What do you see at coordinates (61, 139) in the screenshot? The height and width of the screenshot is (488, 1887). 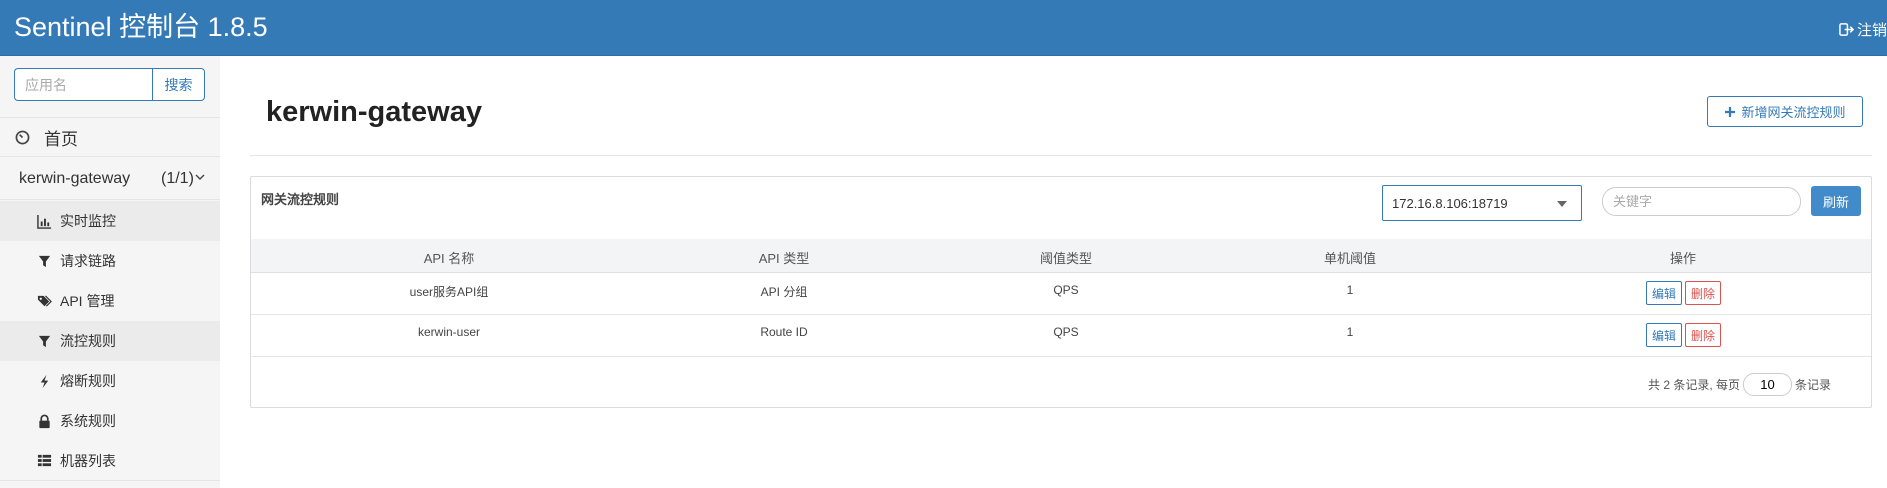 I see `sidebar-item-label: 首页` at bounding box center [61, 139].